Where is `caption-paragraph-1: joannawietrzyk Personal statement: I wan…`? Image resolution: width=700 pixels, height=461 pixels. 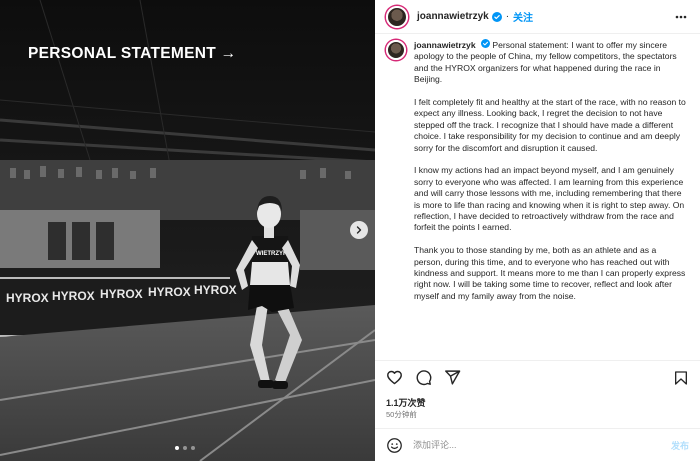
caption-paragraph-1: joannawietrzyk Personal statement: I wan… is located at coordinates (550, 62).